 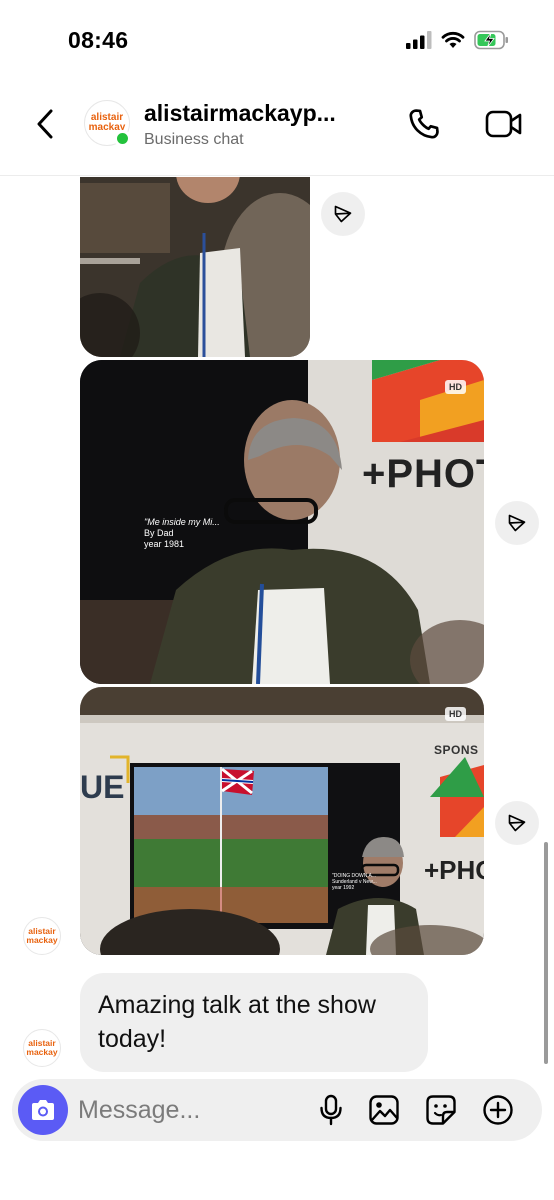 What do you see at coordinates (188, 1110) in the screenshot?
I see `message-input` at bounding box center [188, 1110].